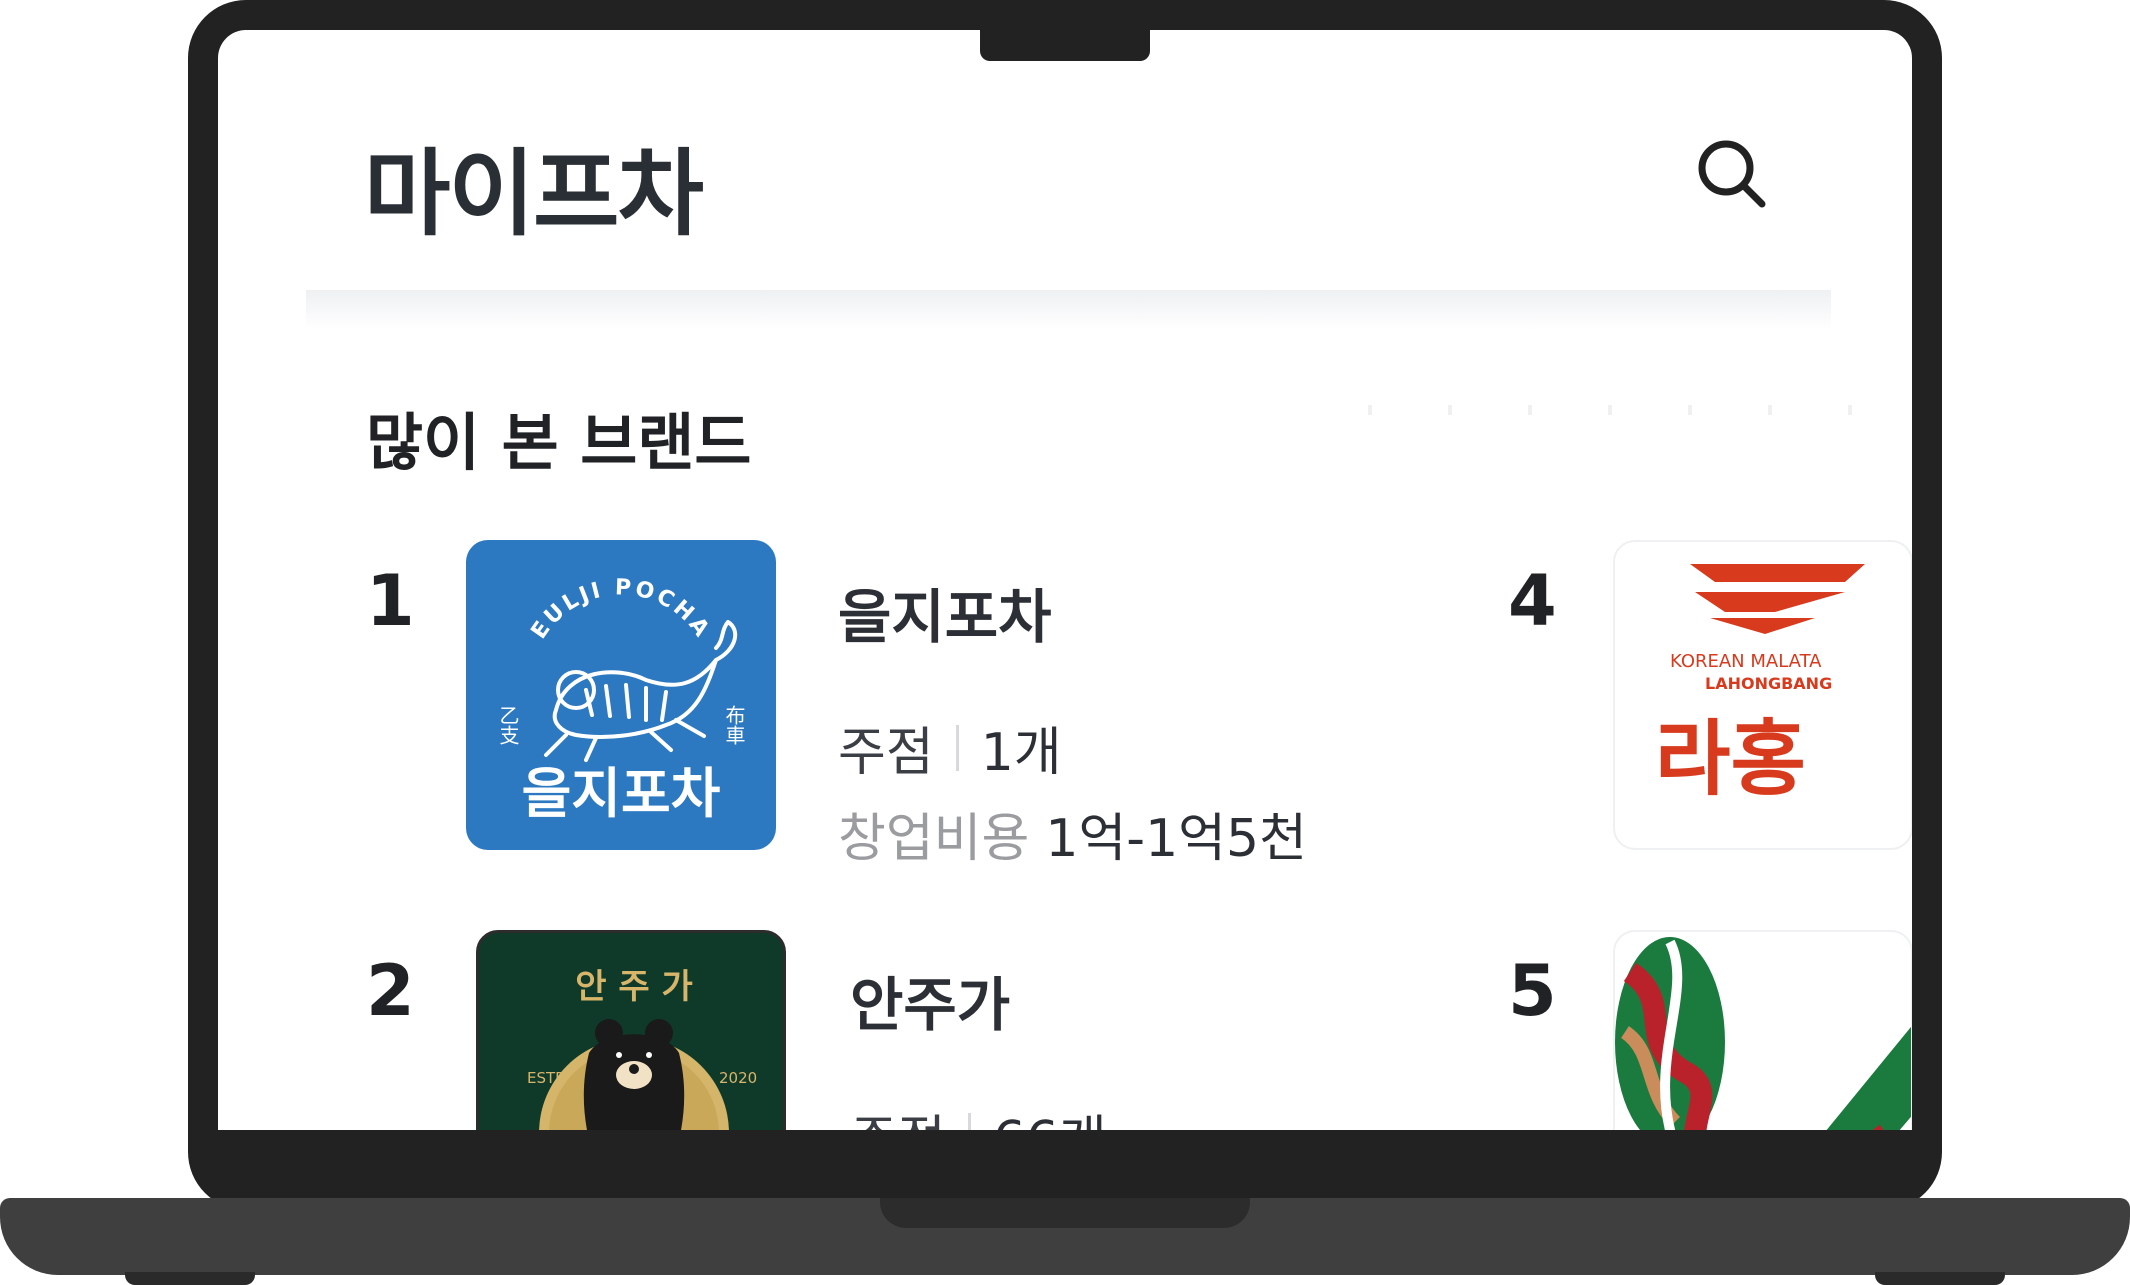 The height and width of the screenshot is (1285, 2130). Describe the element at coordinates (1068, 310) in the screenshot. I see `header-divider` at that location.